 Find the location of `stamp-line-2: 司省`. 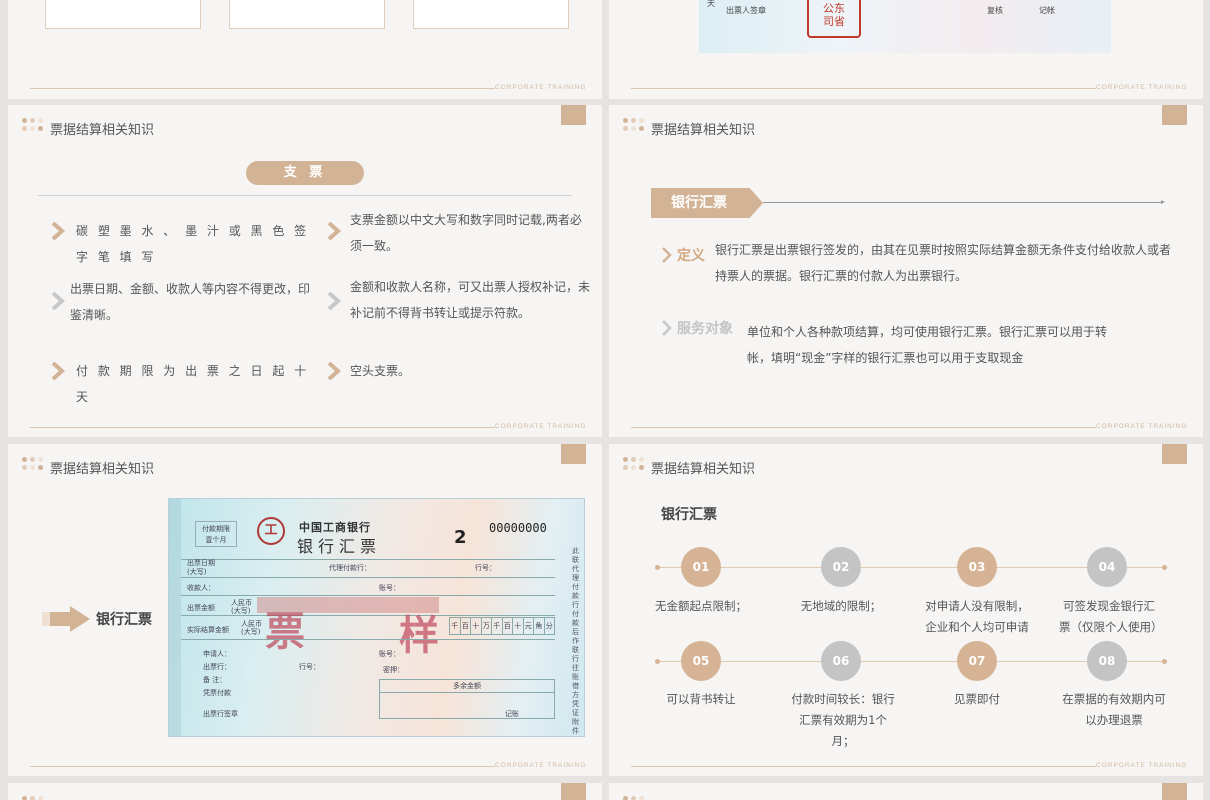

stamp-line-2: 司省 is located at coordinates (834, 21).